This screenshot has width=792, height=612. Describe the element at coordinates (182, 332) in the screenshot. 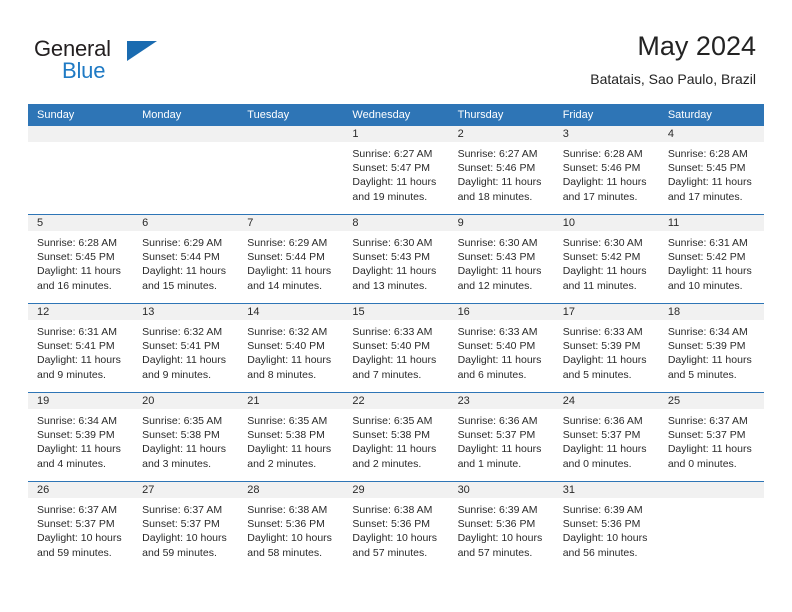

I see `sunrise-text: Sunrise: 6:32 AM` at that location.